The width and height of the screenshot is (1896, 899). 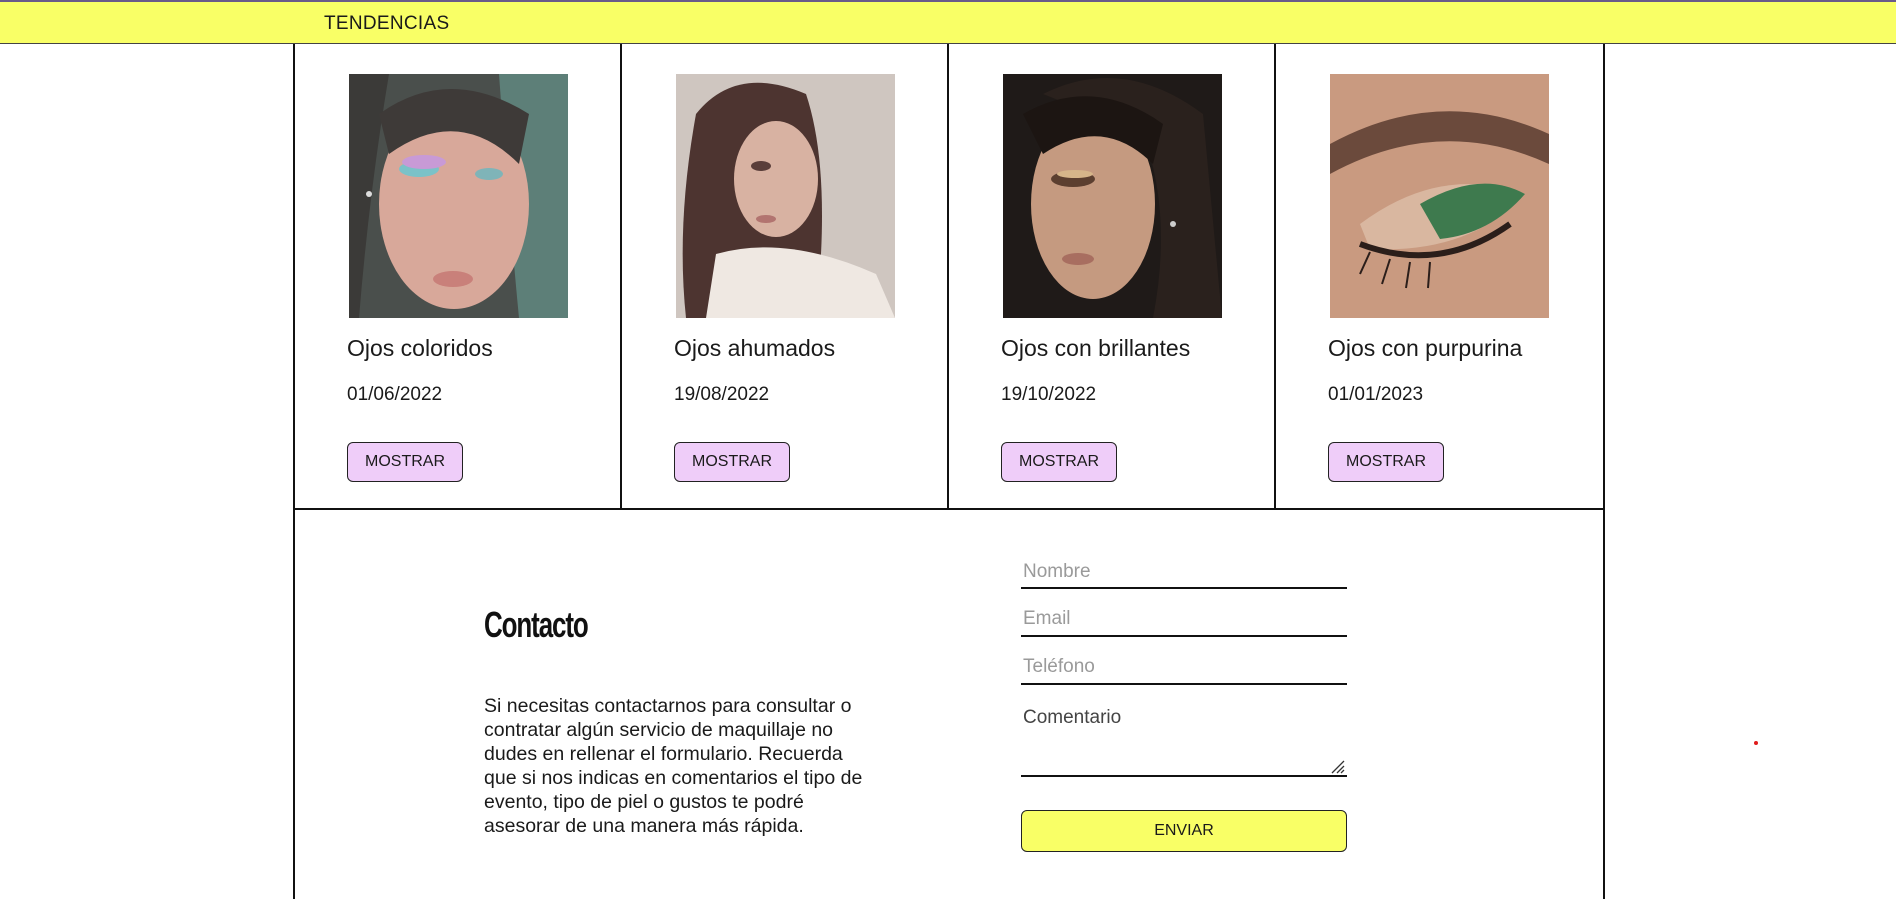 I want to click on card-title: Ojos con purpurina, so click(x=1425, y=348).